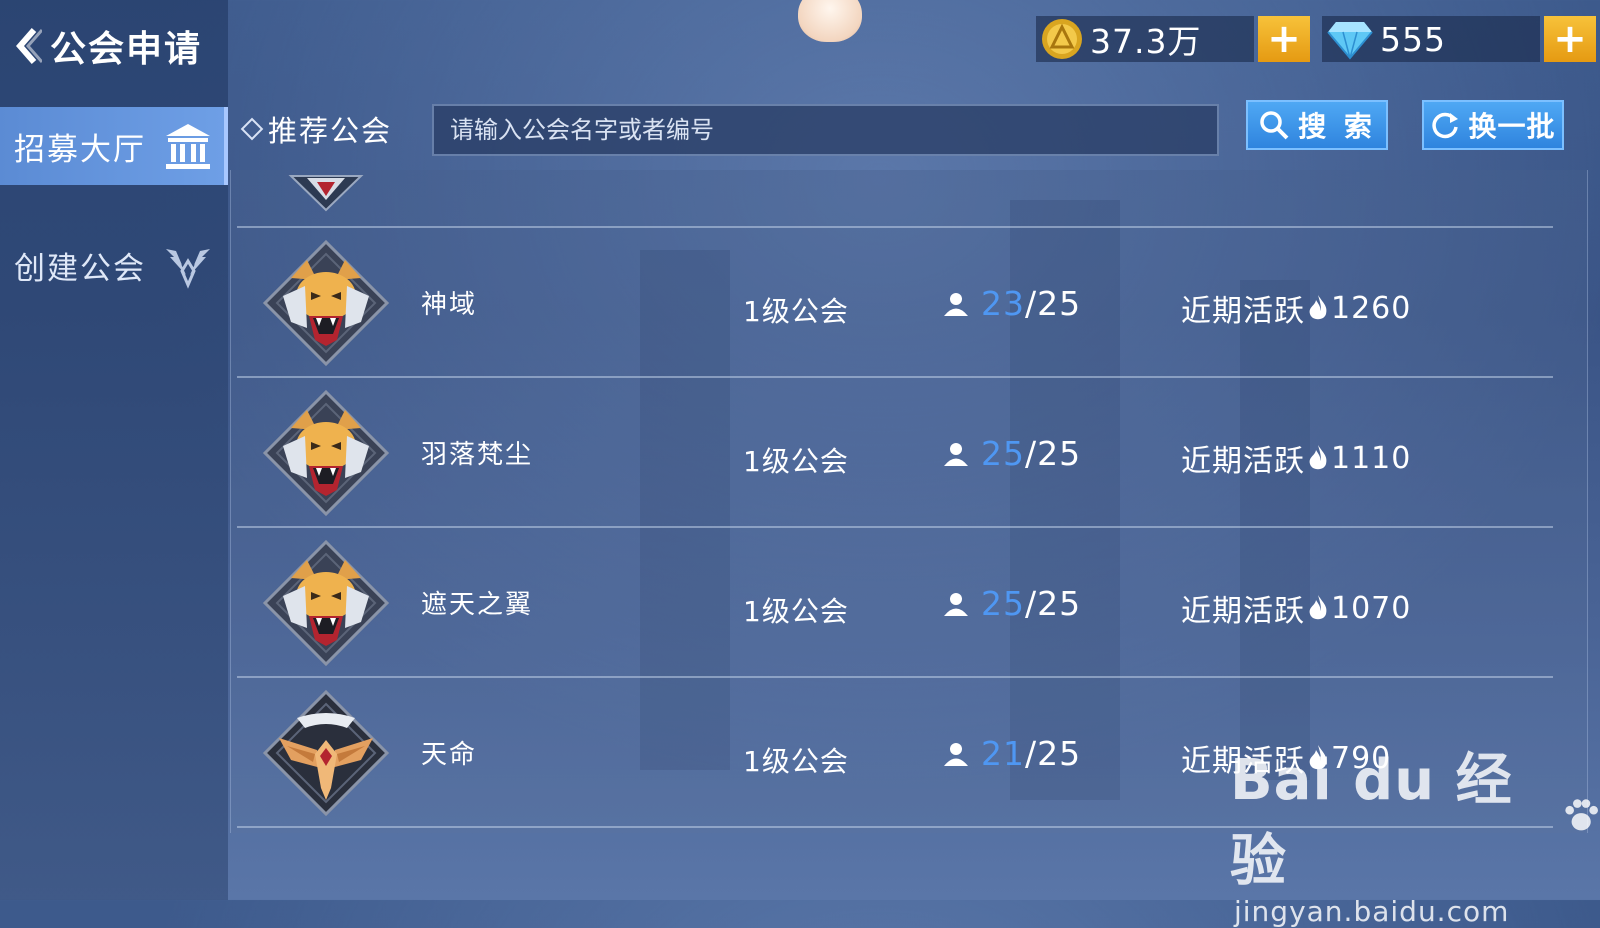 The width and height of the screenshot is (1600, 928). I want to click on baidu-watermark: Bai du 经验 jingyan.baidu.com, so click(1415, 831).